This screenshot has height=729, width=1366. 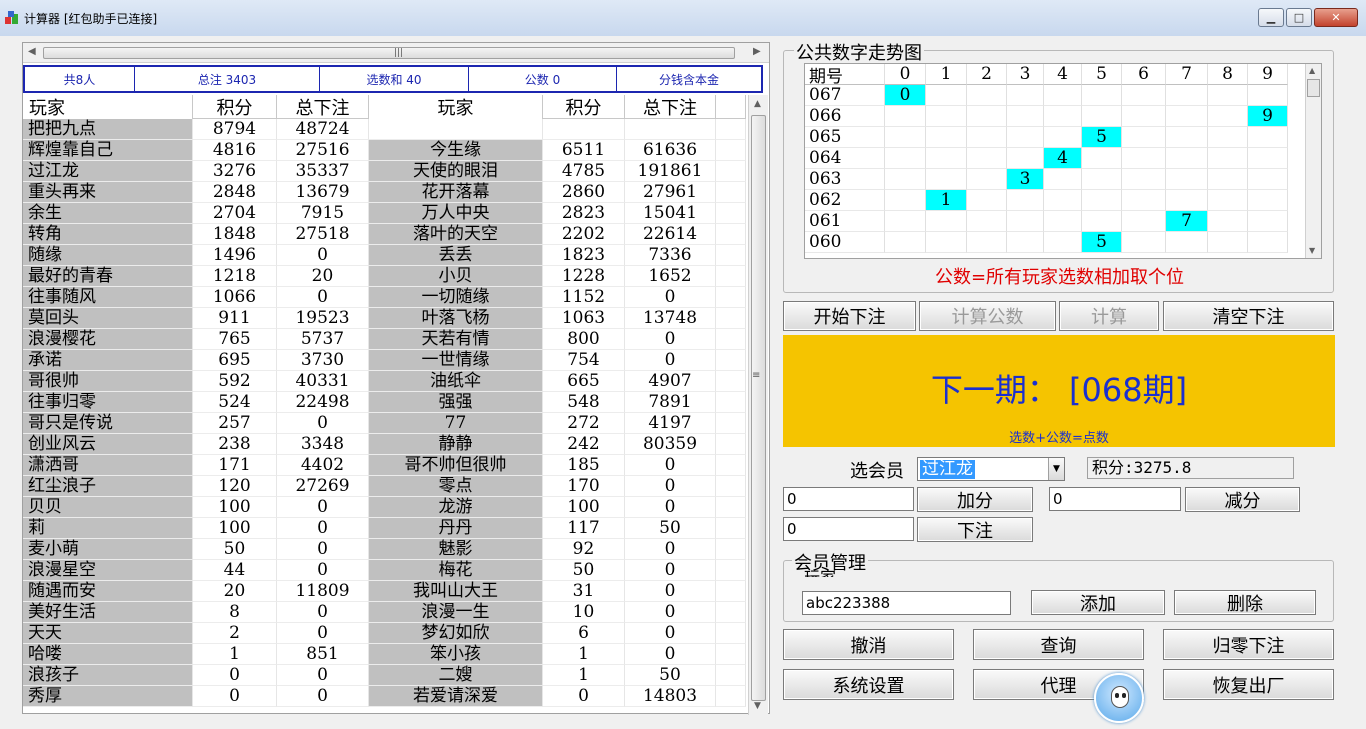 I want to click on horizontal-scrollbar: ◀ ||| ▶, so click(x=396, y=53).